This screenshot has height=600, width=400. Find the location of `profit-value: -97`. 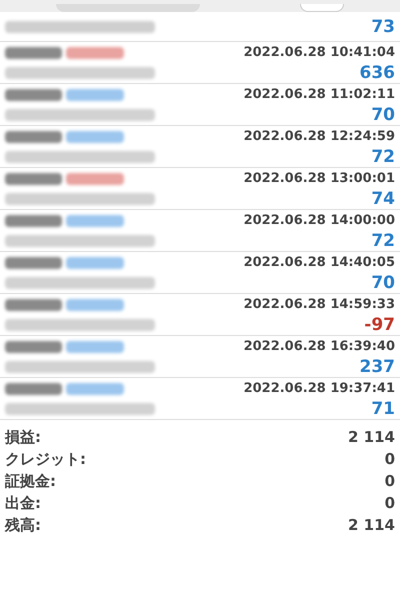

profit-value: -97 is located at coordinates (379, 324).